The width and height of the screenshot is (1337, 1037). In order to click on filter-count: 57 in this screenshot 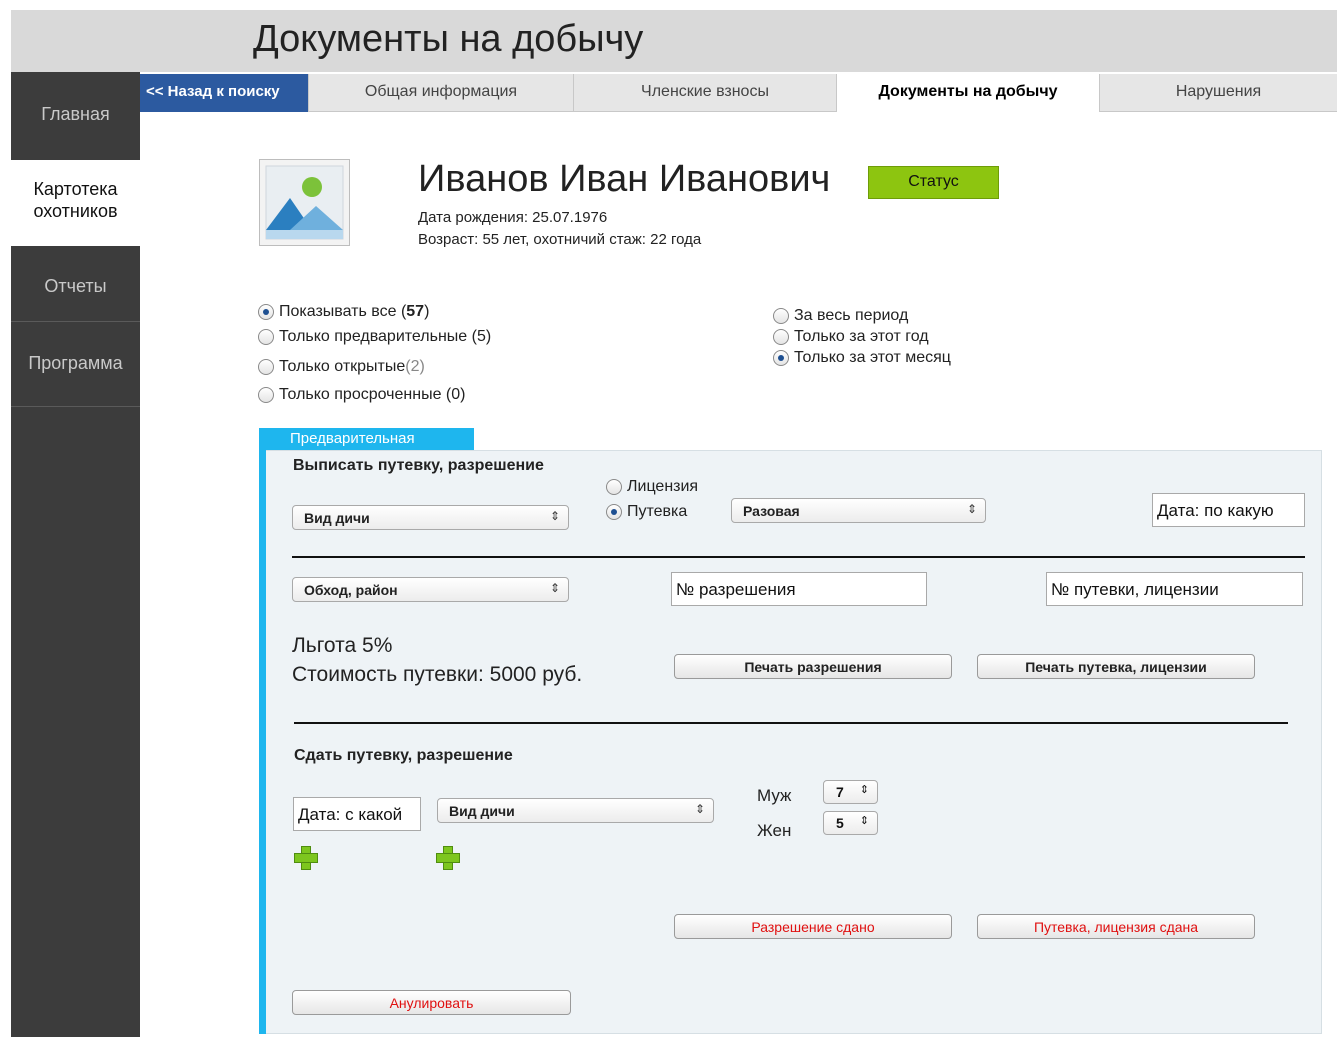, I will do `click(415, 311)`.